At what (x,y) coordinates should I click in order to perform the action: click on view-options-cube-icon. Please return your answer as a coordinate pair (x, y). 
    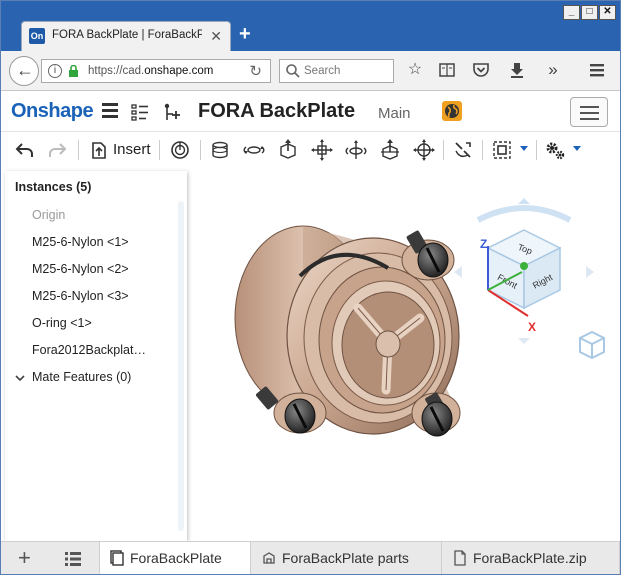
    Looking at the image, I should click on (592, 345).